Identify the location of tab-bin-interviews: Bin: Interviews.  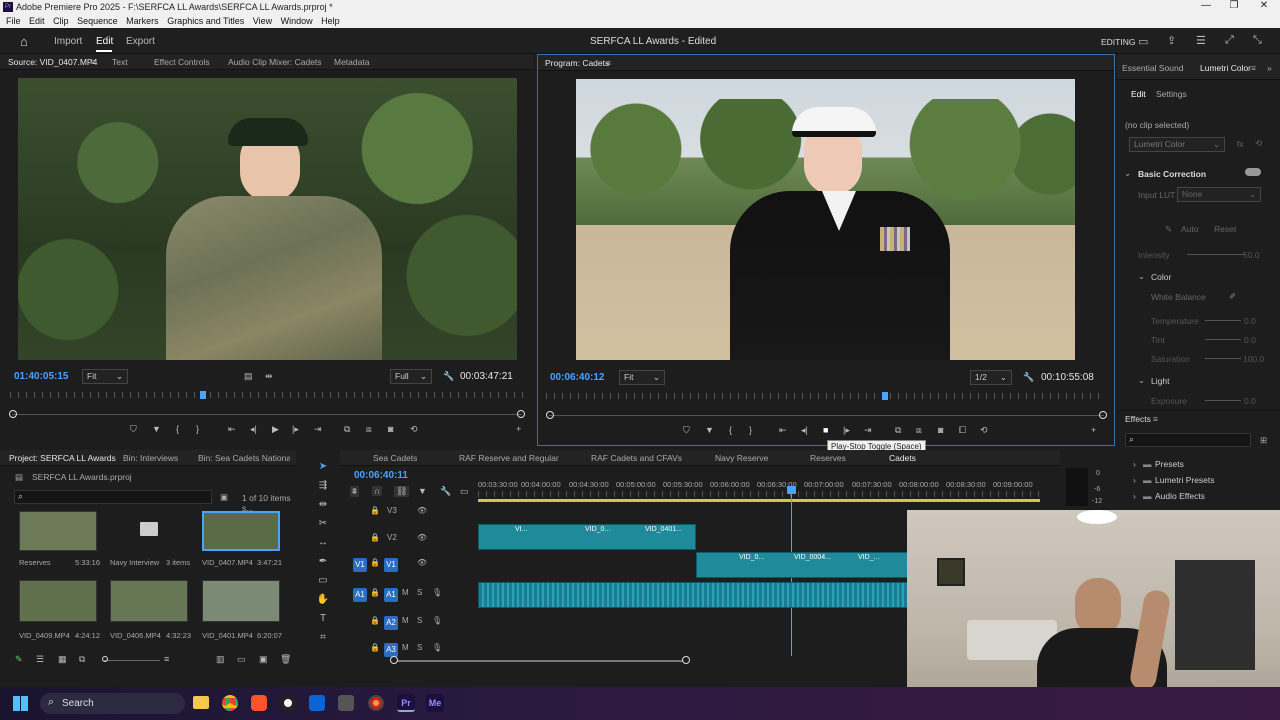
(150, 458).